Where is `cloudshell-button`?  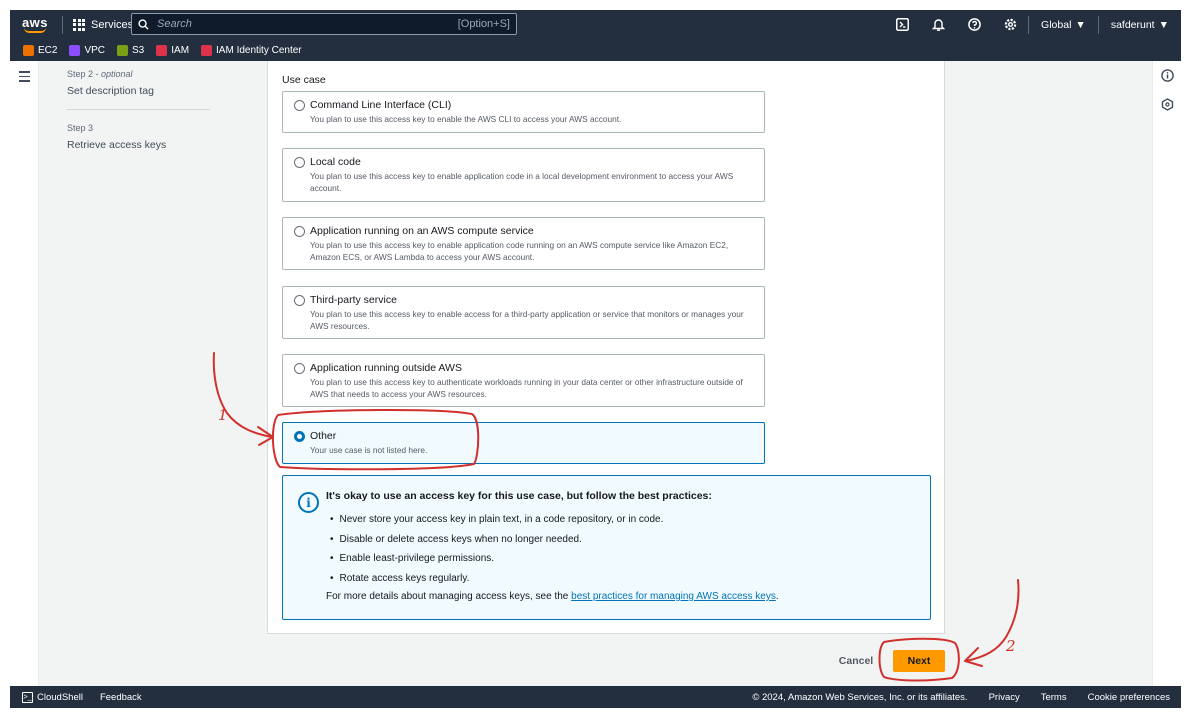
cloudshell-button is located at coordinates (902, 24).